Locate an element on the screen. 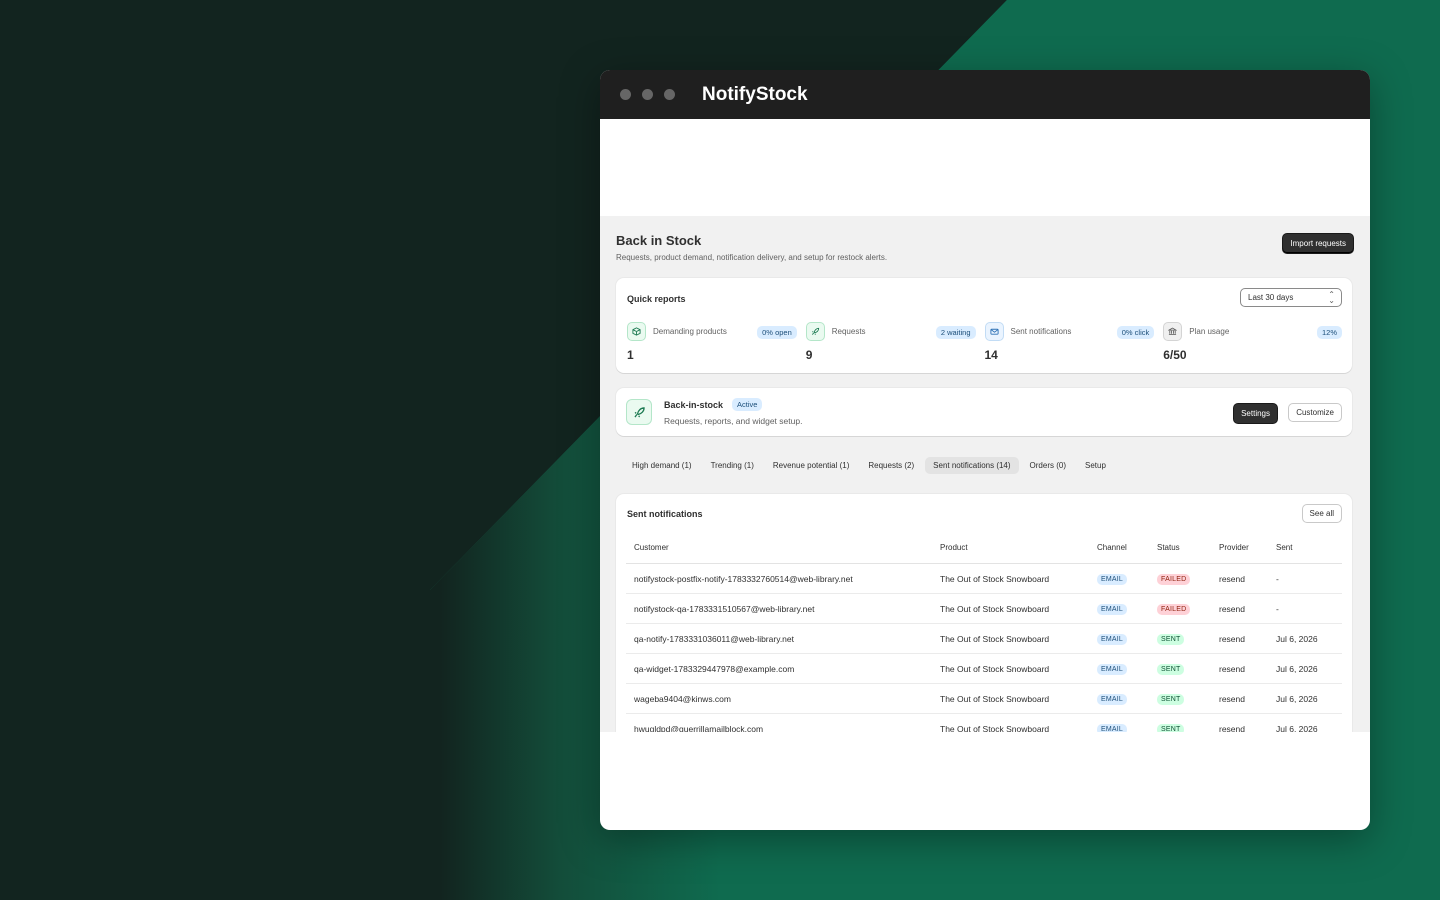  metric-badge: 0% open is located at coordinates (777, 332).